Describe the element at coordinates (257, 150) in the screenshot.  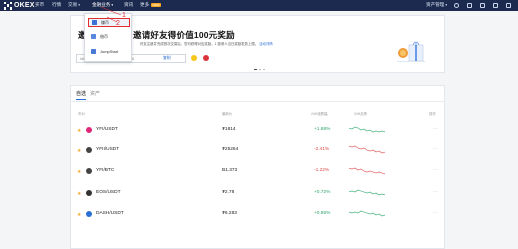
I see `table-row: ★ YFII/USDT ₮25264 -2.41% ···` at that location.